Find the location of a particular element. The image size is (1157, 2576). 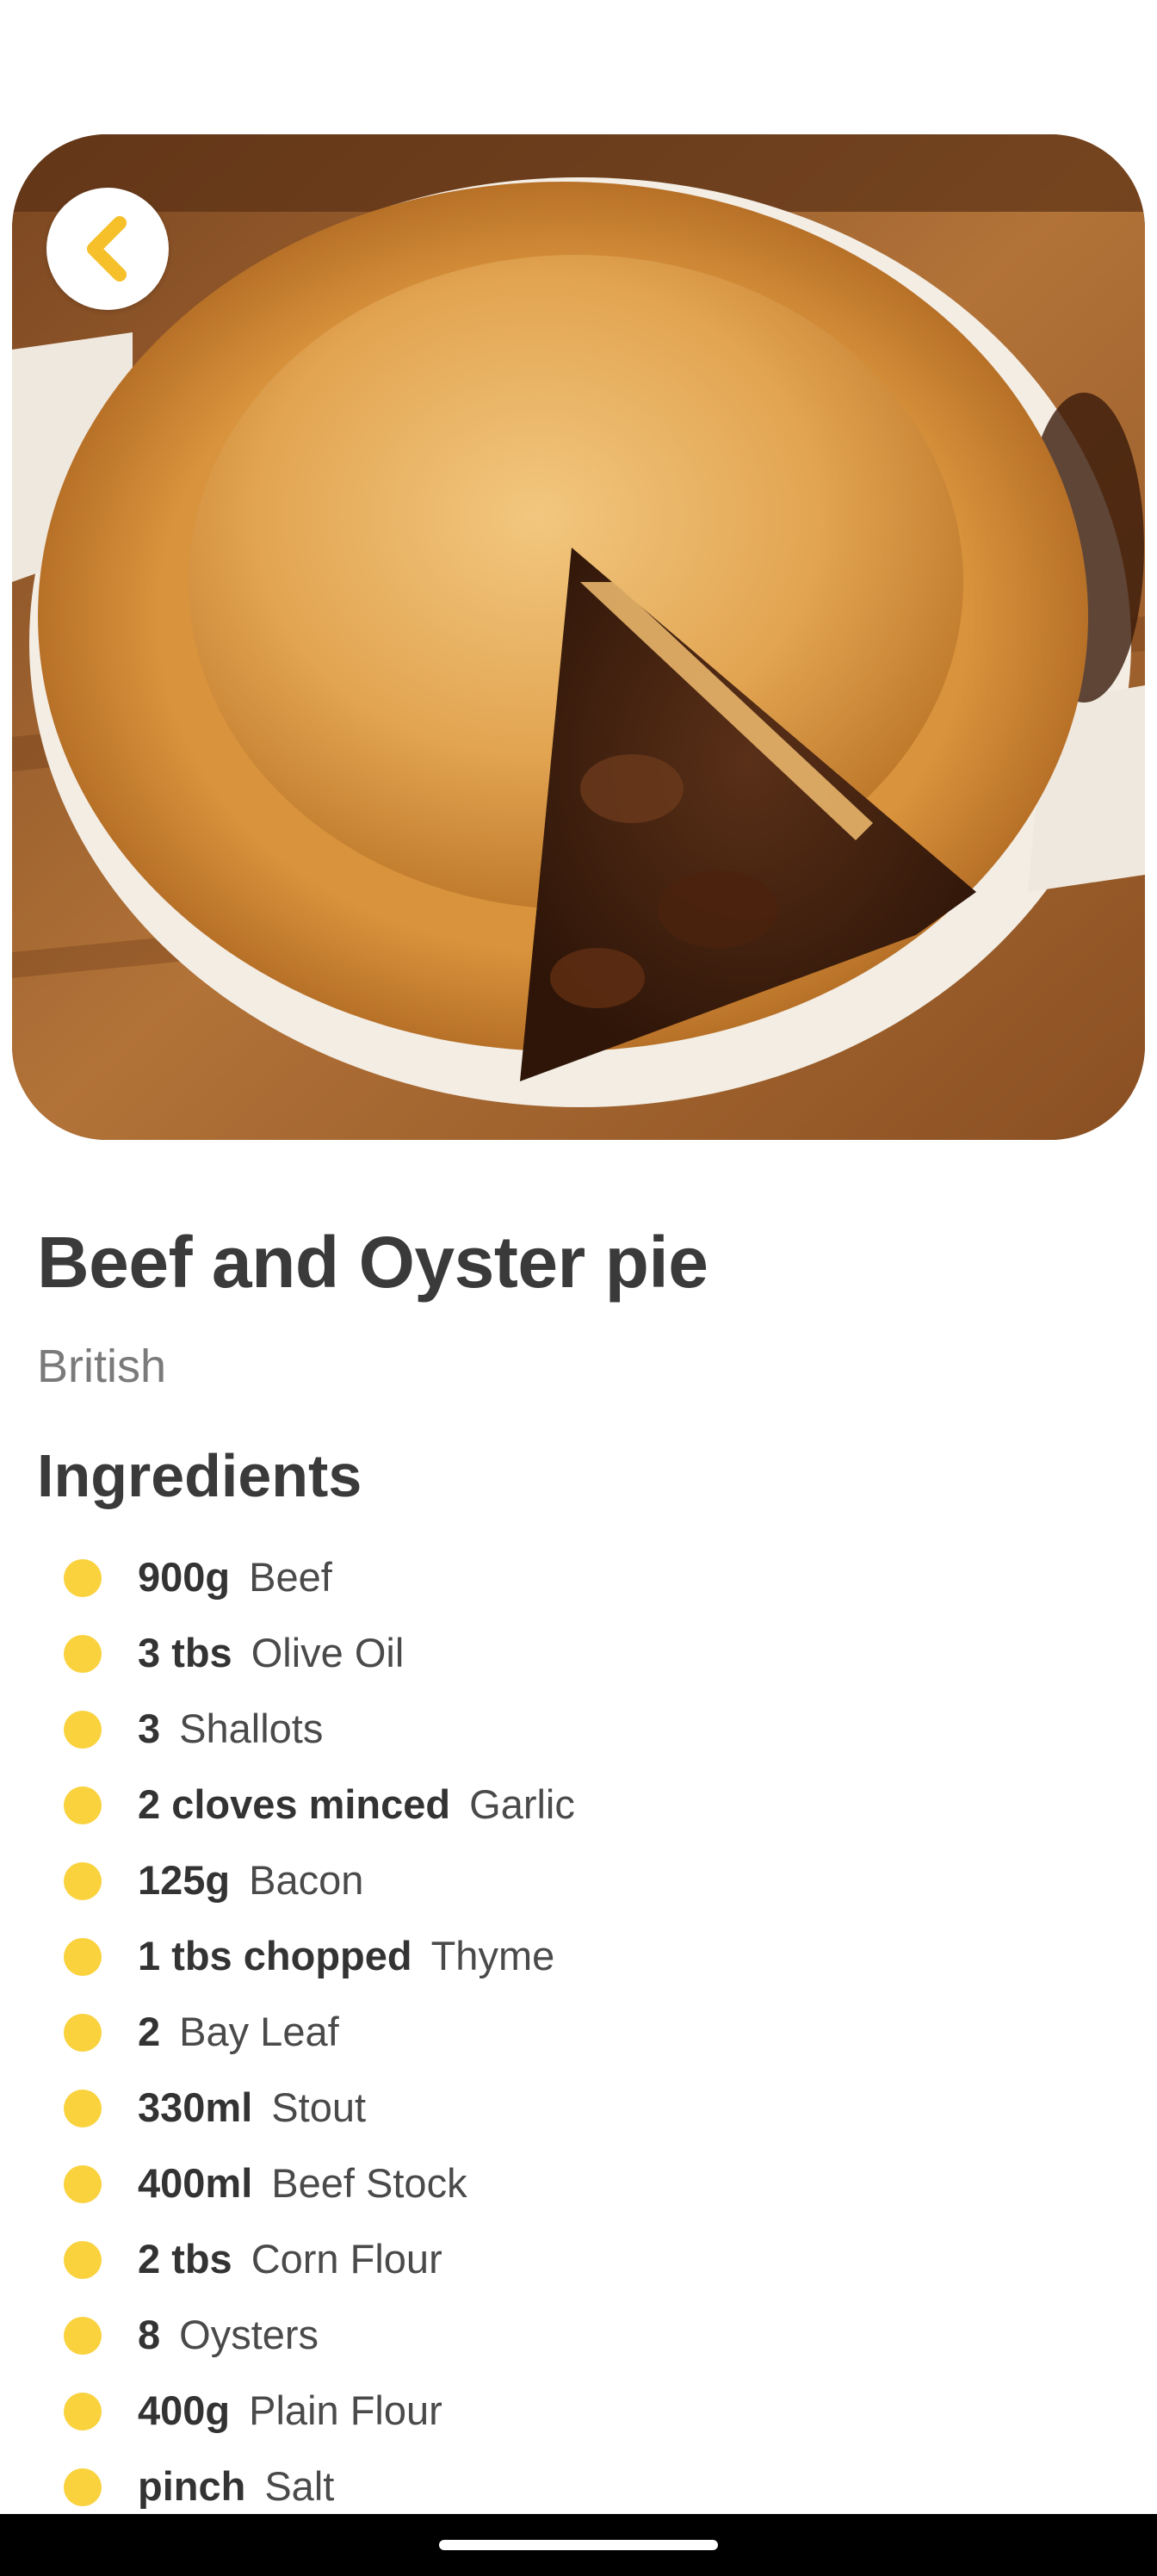

ingredient-quantity: 1 tbs chopped is located at coordinates (275, 1956).